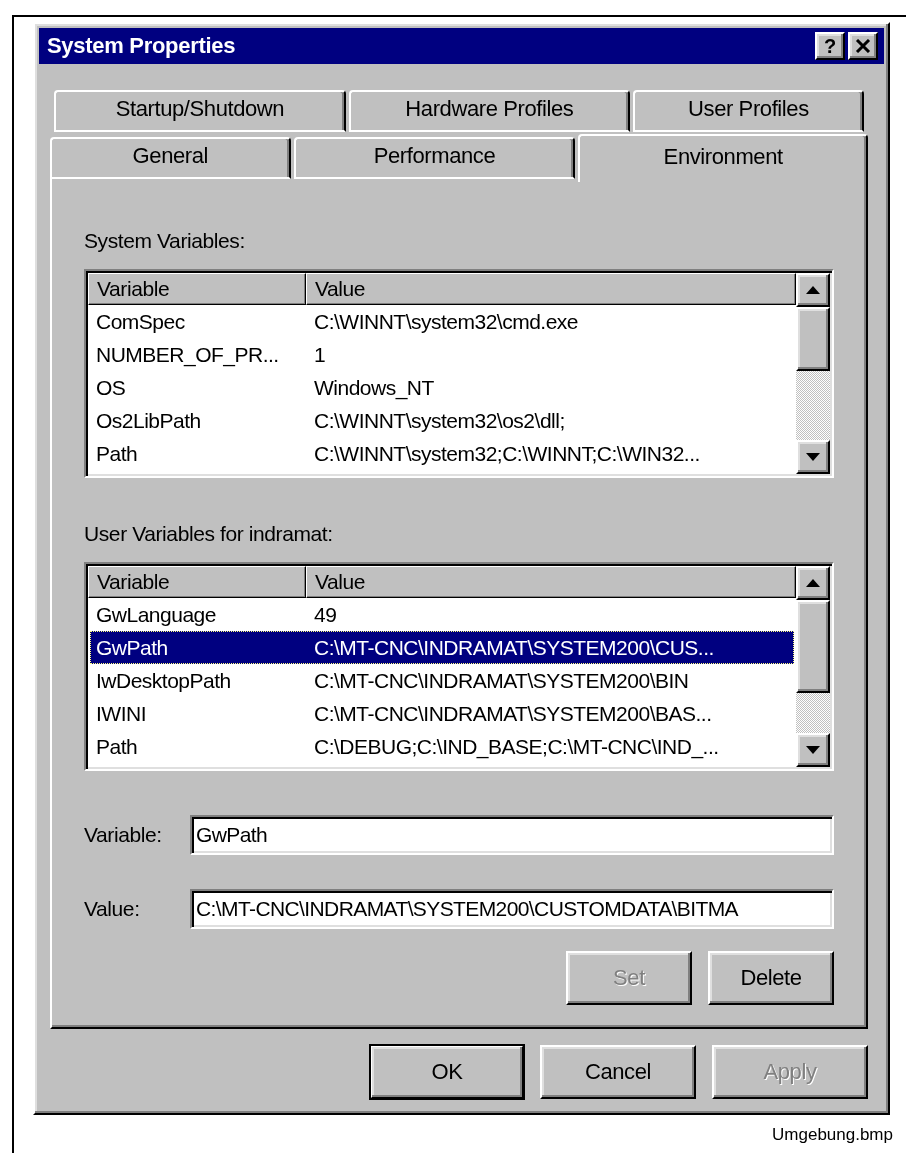 This screenshot has height=1153, width=906. I want to click on field-label: Value:, so click(112, 909).